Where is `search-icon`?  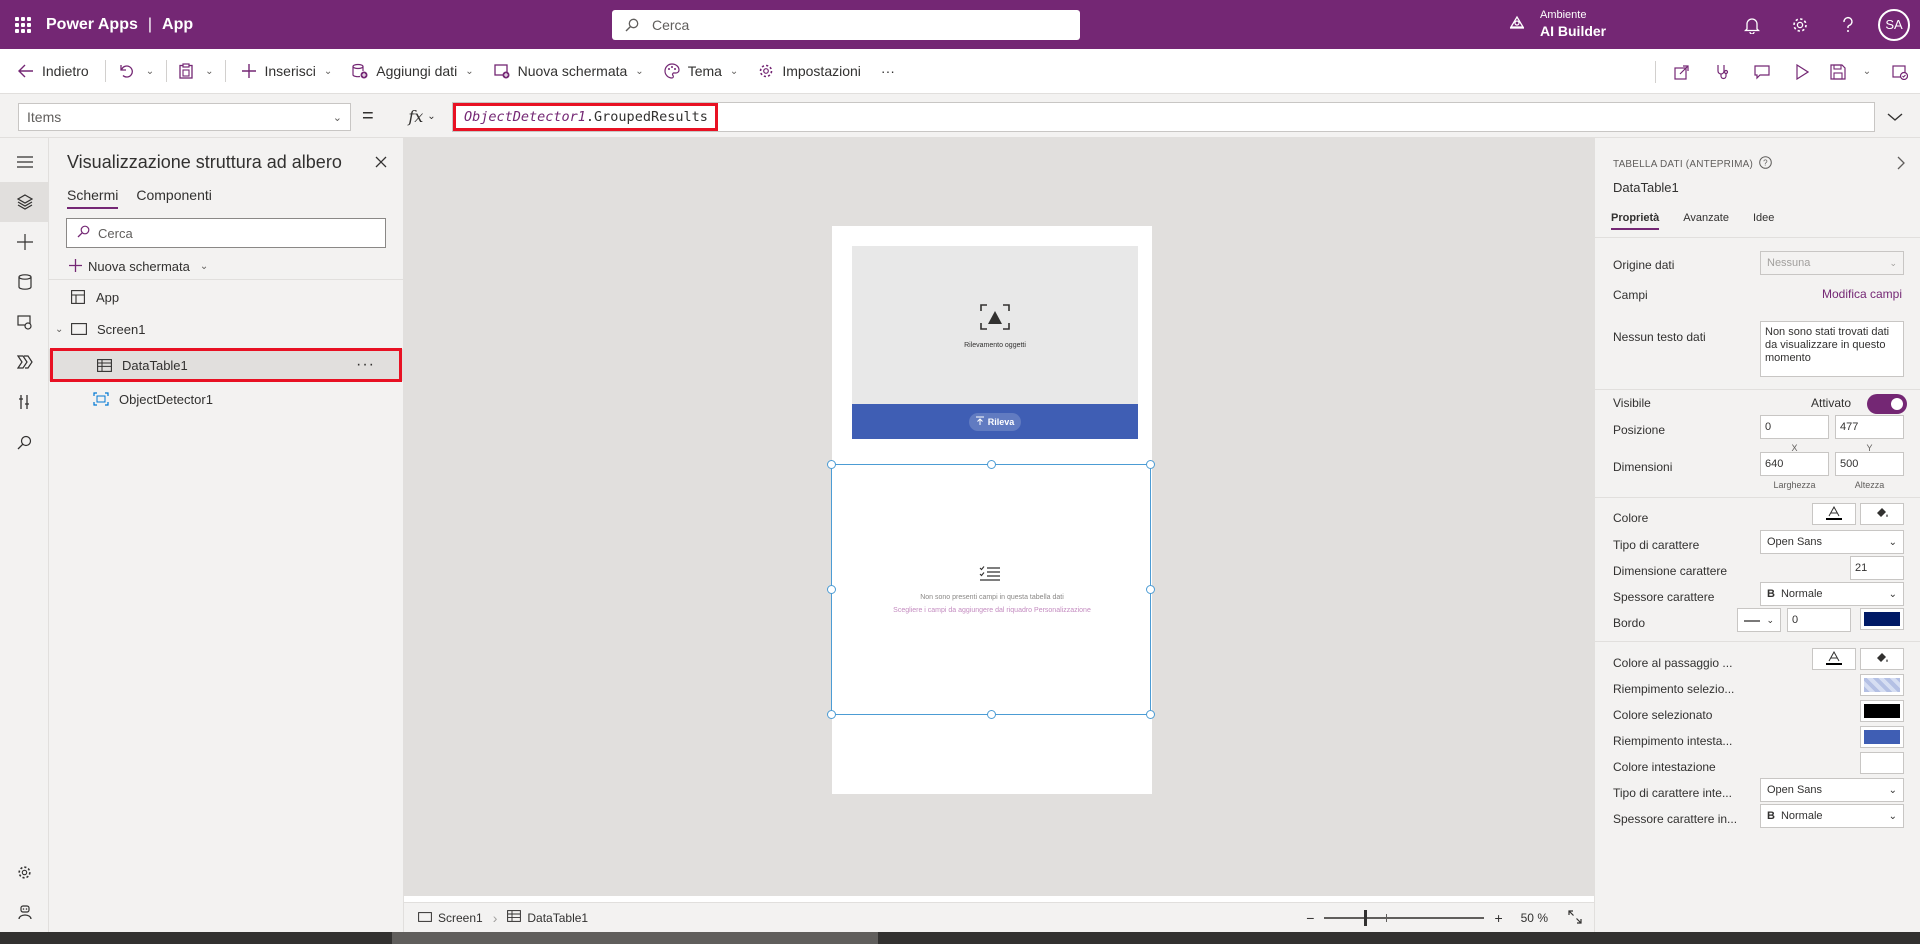
search-icon is located at coordinates (24, 442).